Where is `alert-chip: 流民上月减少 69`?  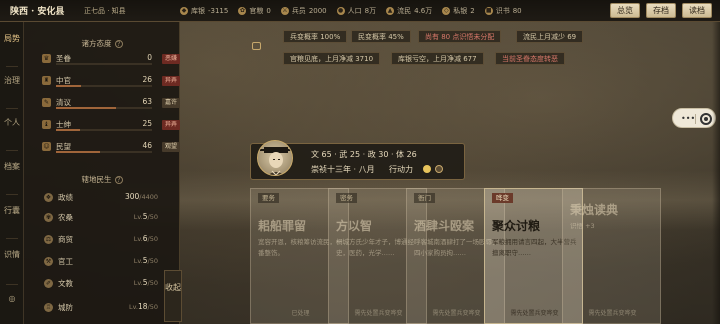
alert-chip: 流民上月减少 69 is located at coordinates (550, 36).